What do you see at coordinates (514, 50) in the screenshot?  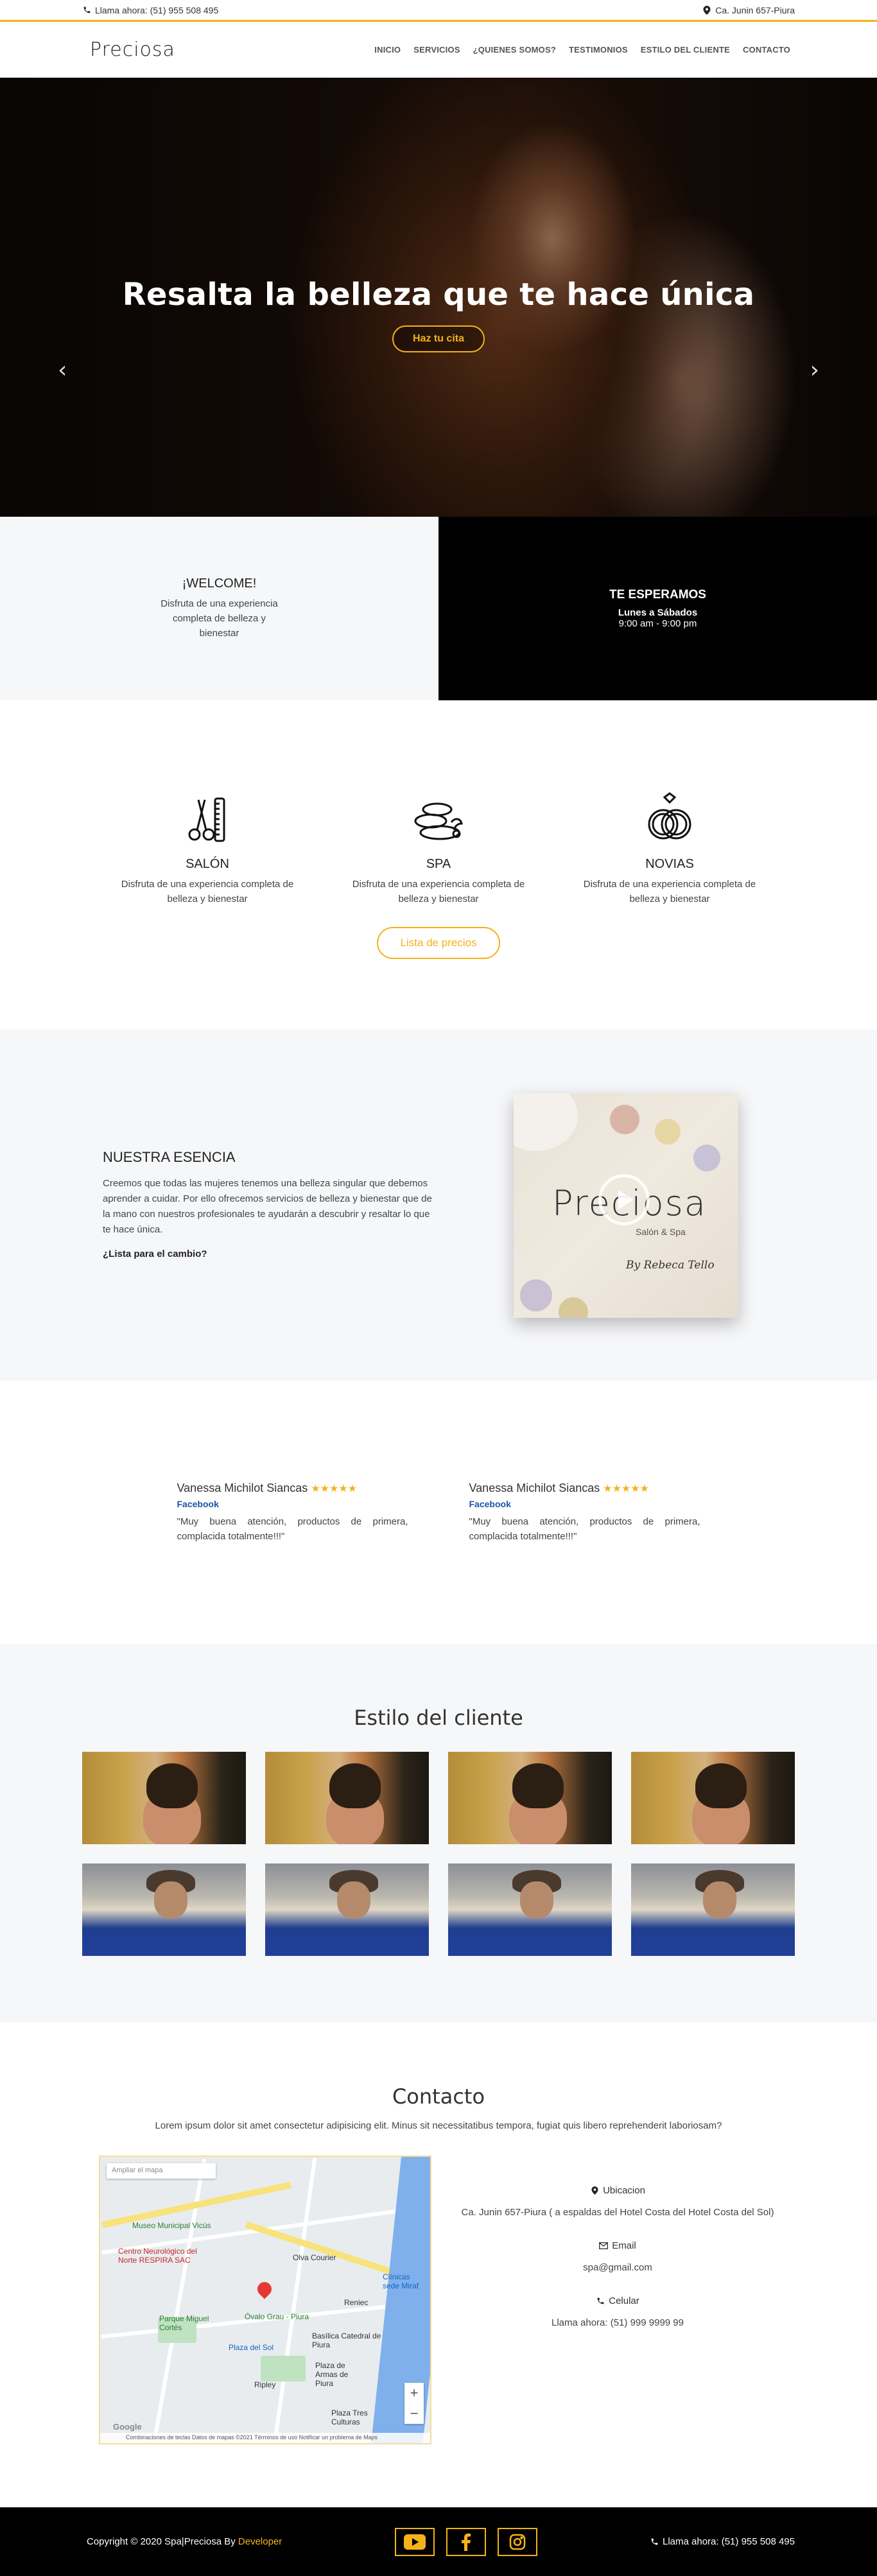 I see `nav-item-quienes-somos: ¿QUIENES SOMOS?` at bounding box center [514, 50].